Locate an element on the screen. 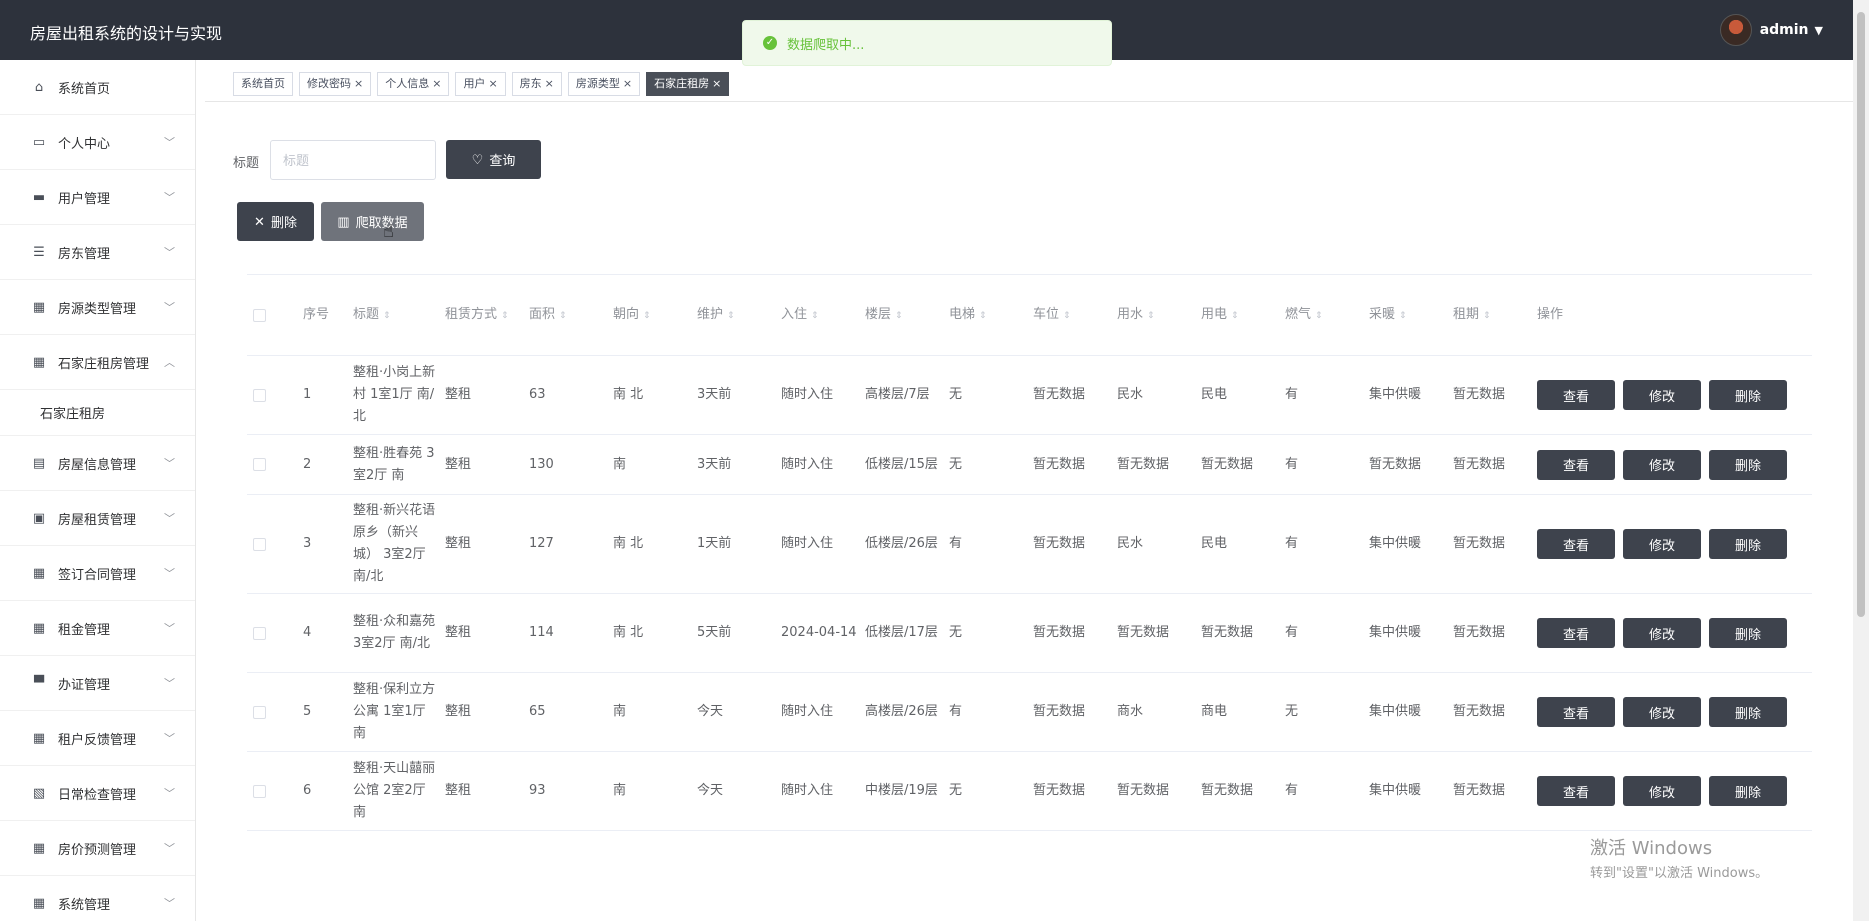 The image size is (1869, 921). column-header: 燃气 ⇕ is located at coordinates (1321, 315).